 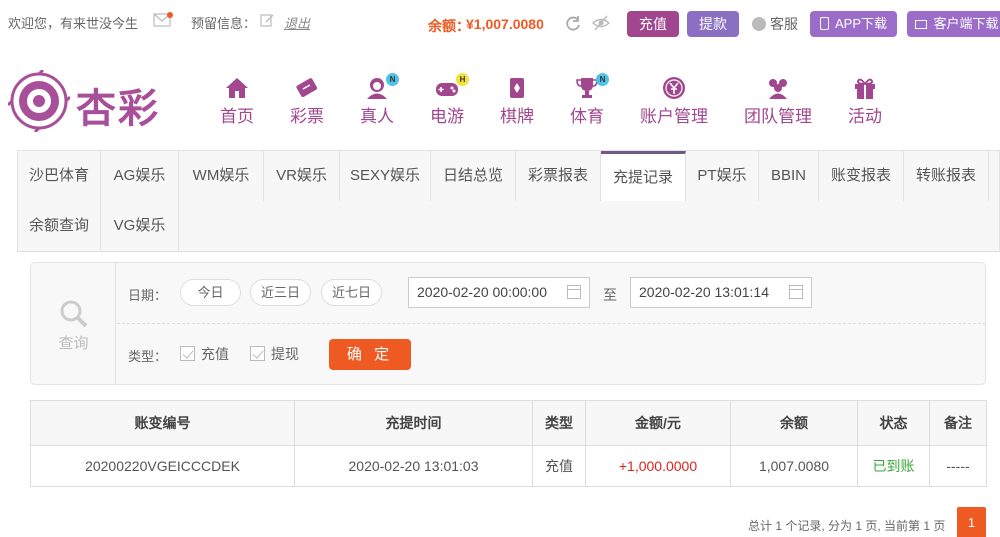 I want to click on end-date-input: 2020-02-20 13:01:14, so click(x=721, y=292).